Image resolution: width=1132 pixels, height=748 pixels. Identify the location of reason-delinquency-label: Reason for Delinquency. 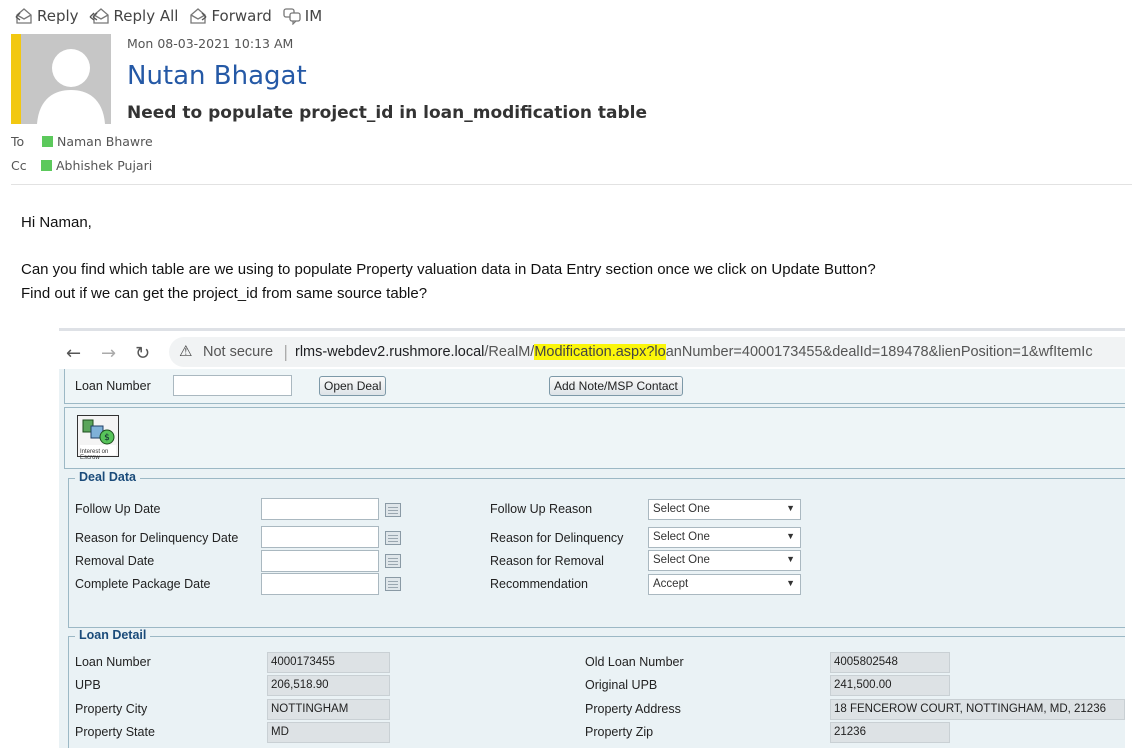
(557, 538).